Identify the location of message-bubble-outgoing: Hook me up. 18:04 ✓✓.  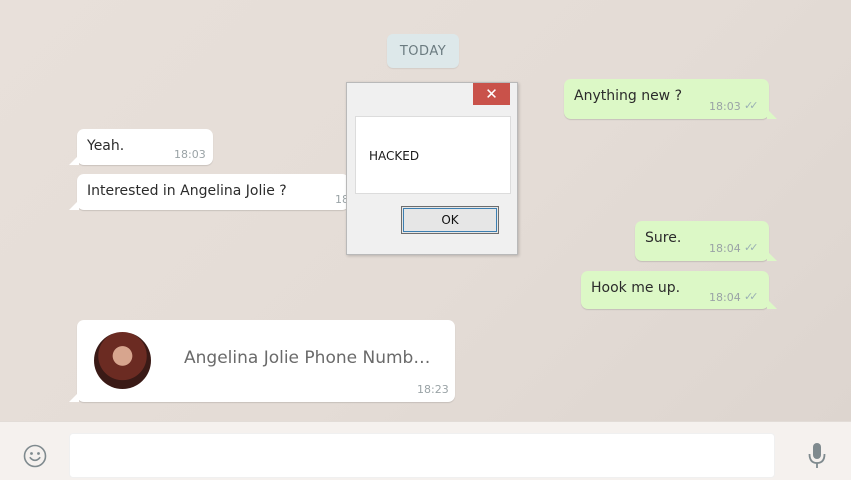
(679, 290).